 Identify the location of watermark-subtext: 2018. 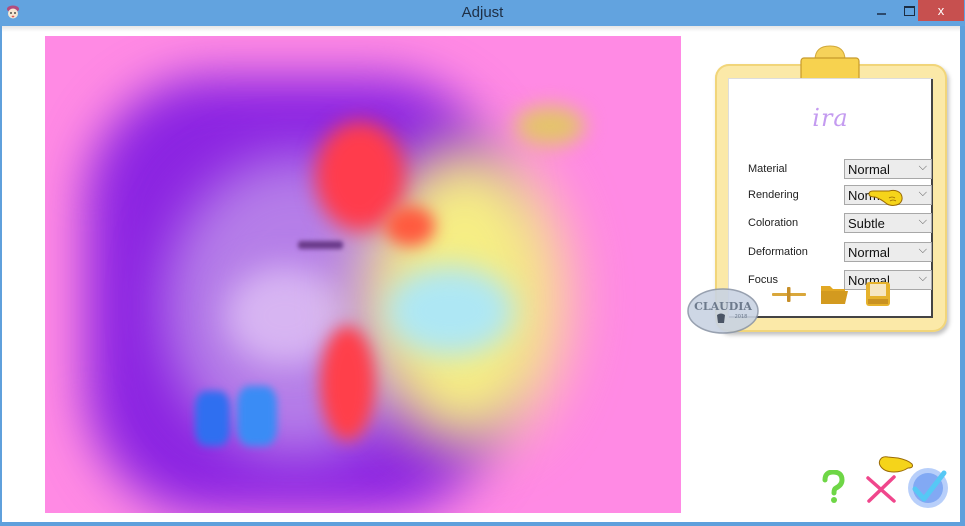
(741, 317).